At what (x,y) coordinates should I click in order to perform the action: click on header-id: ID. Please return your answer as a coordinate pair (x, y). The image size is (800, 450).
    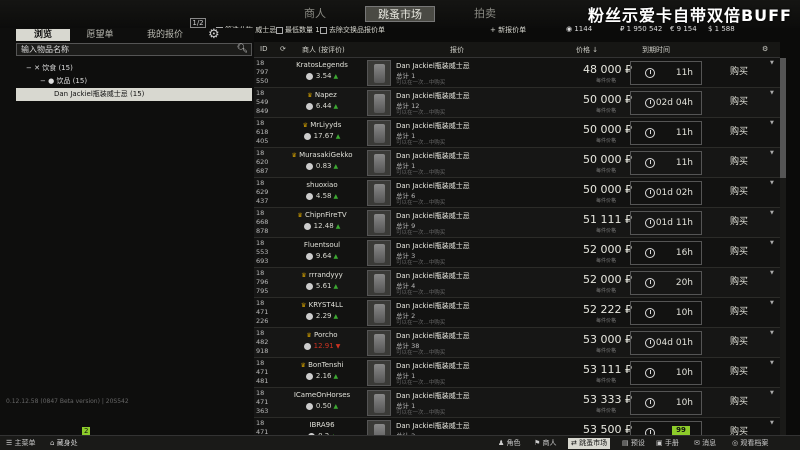
    Looking at the image, I should click on (263, 49).